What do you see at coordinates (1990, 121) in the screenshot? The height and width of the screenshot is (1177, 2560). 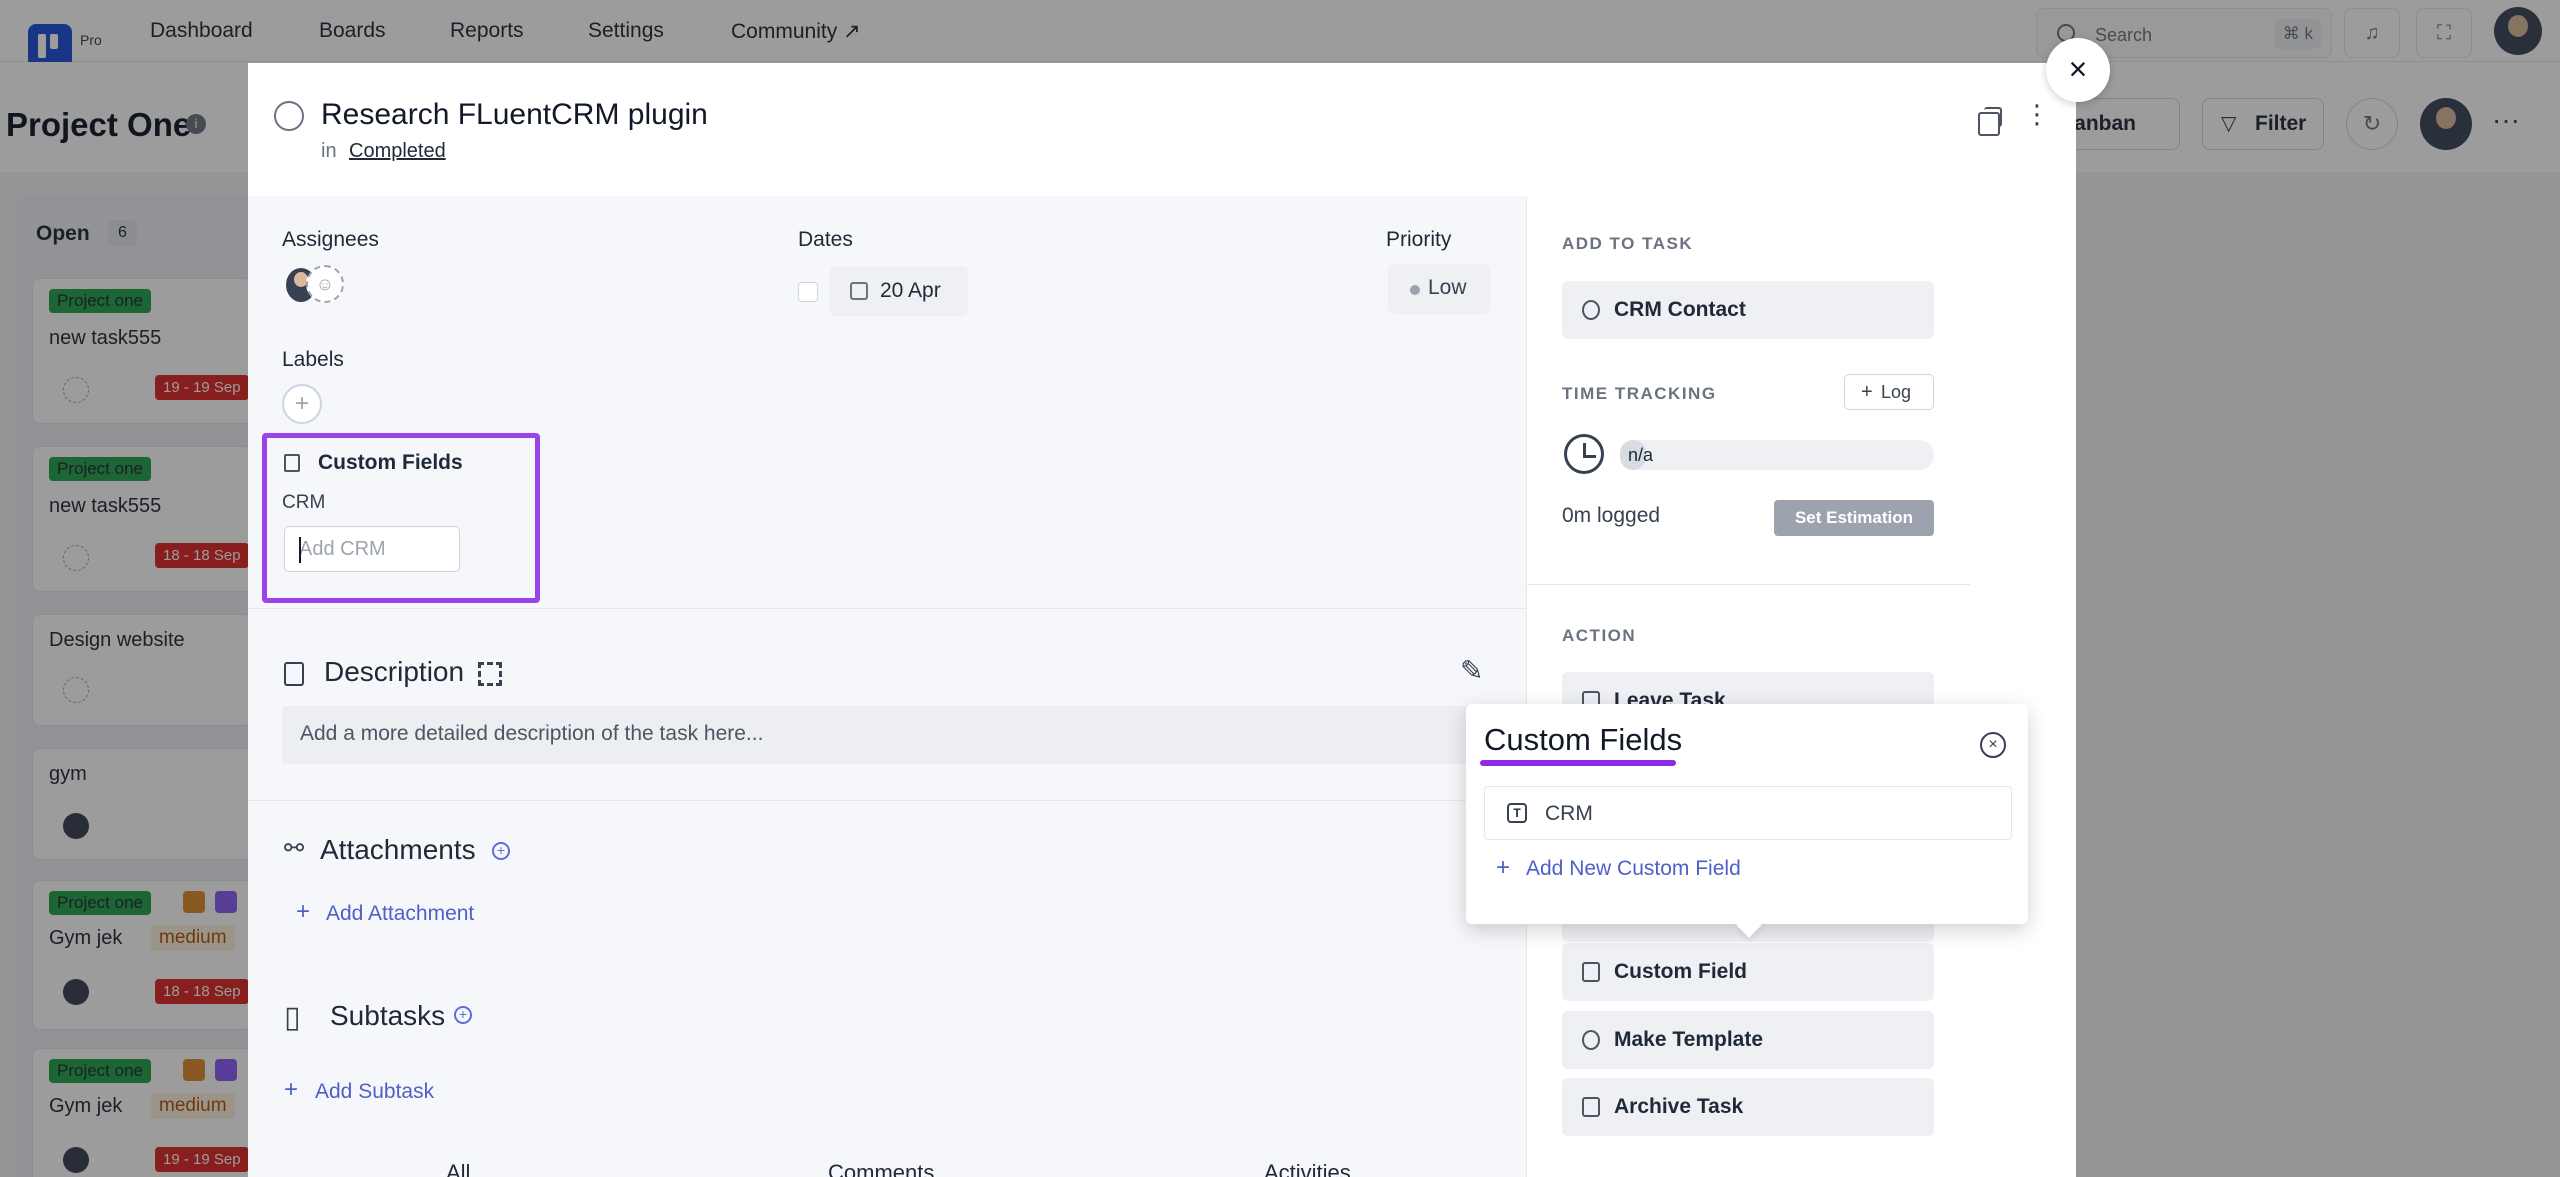 I see `copy-icon` at bounding box center [1990, 121].